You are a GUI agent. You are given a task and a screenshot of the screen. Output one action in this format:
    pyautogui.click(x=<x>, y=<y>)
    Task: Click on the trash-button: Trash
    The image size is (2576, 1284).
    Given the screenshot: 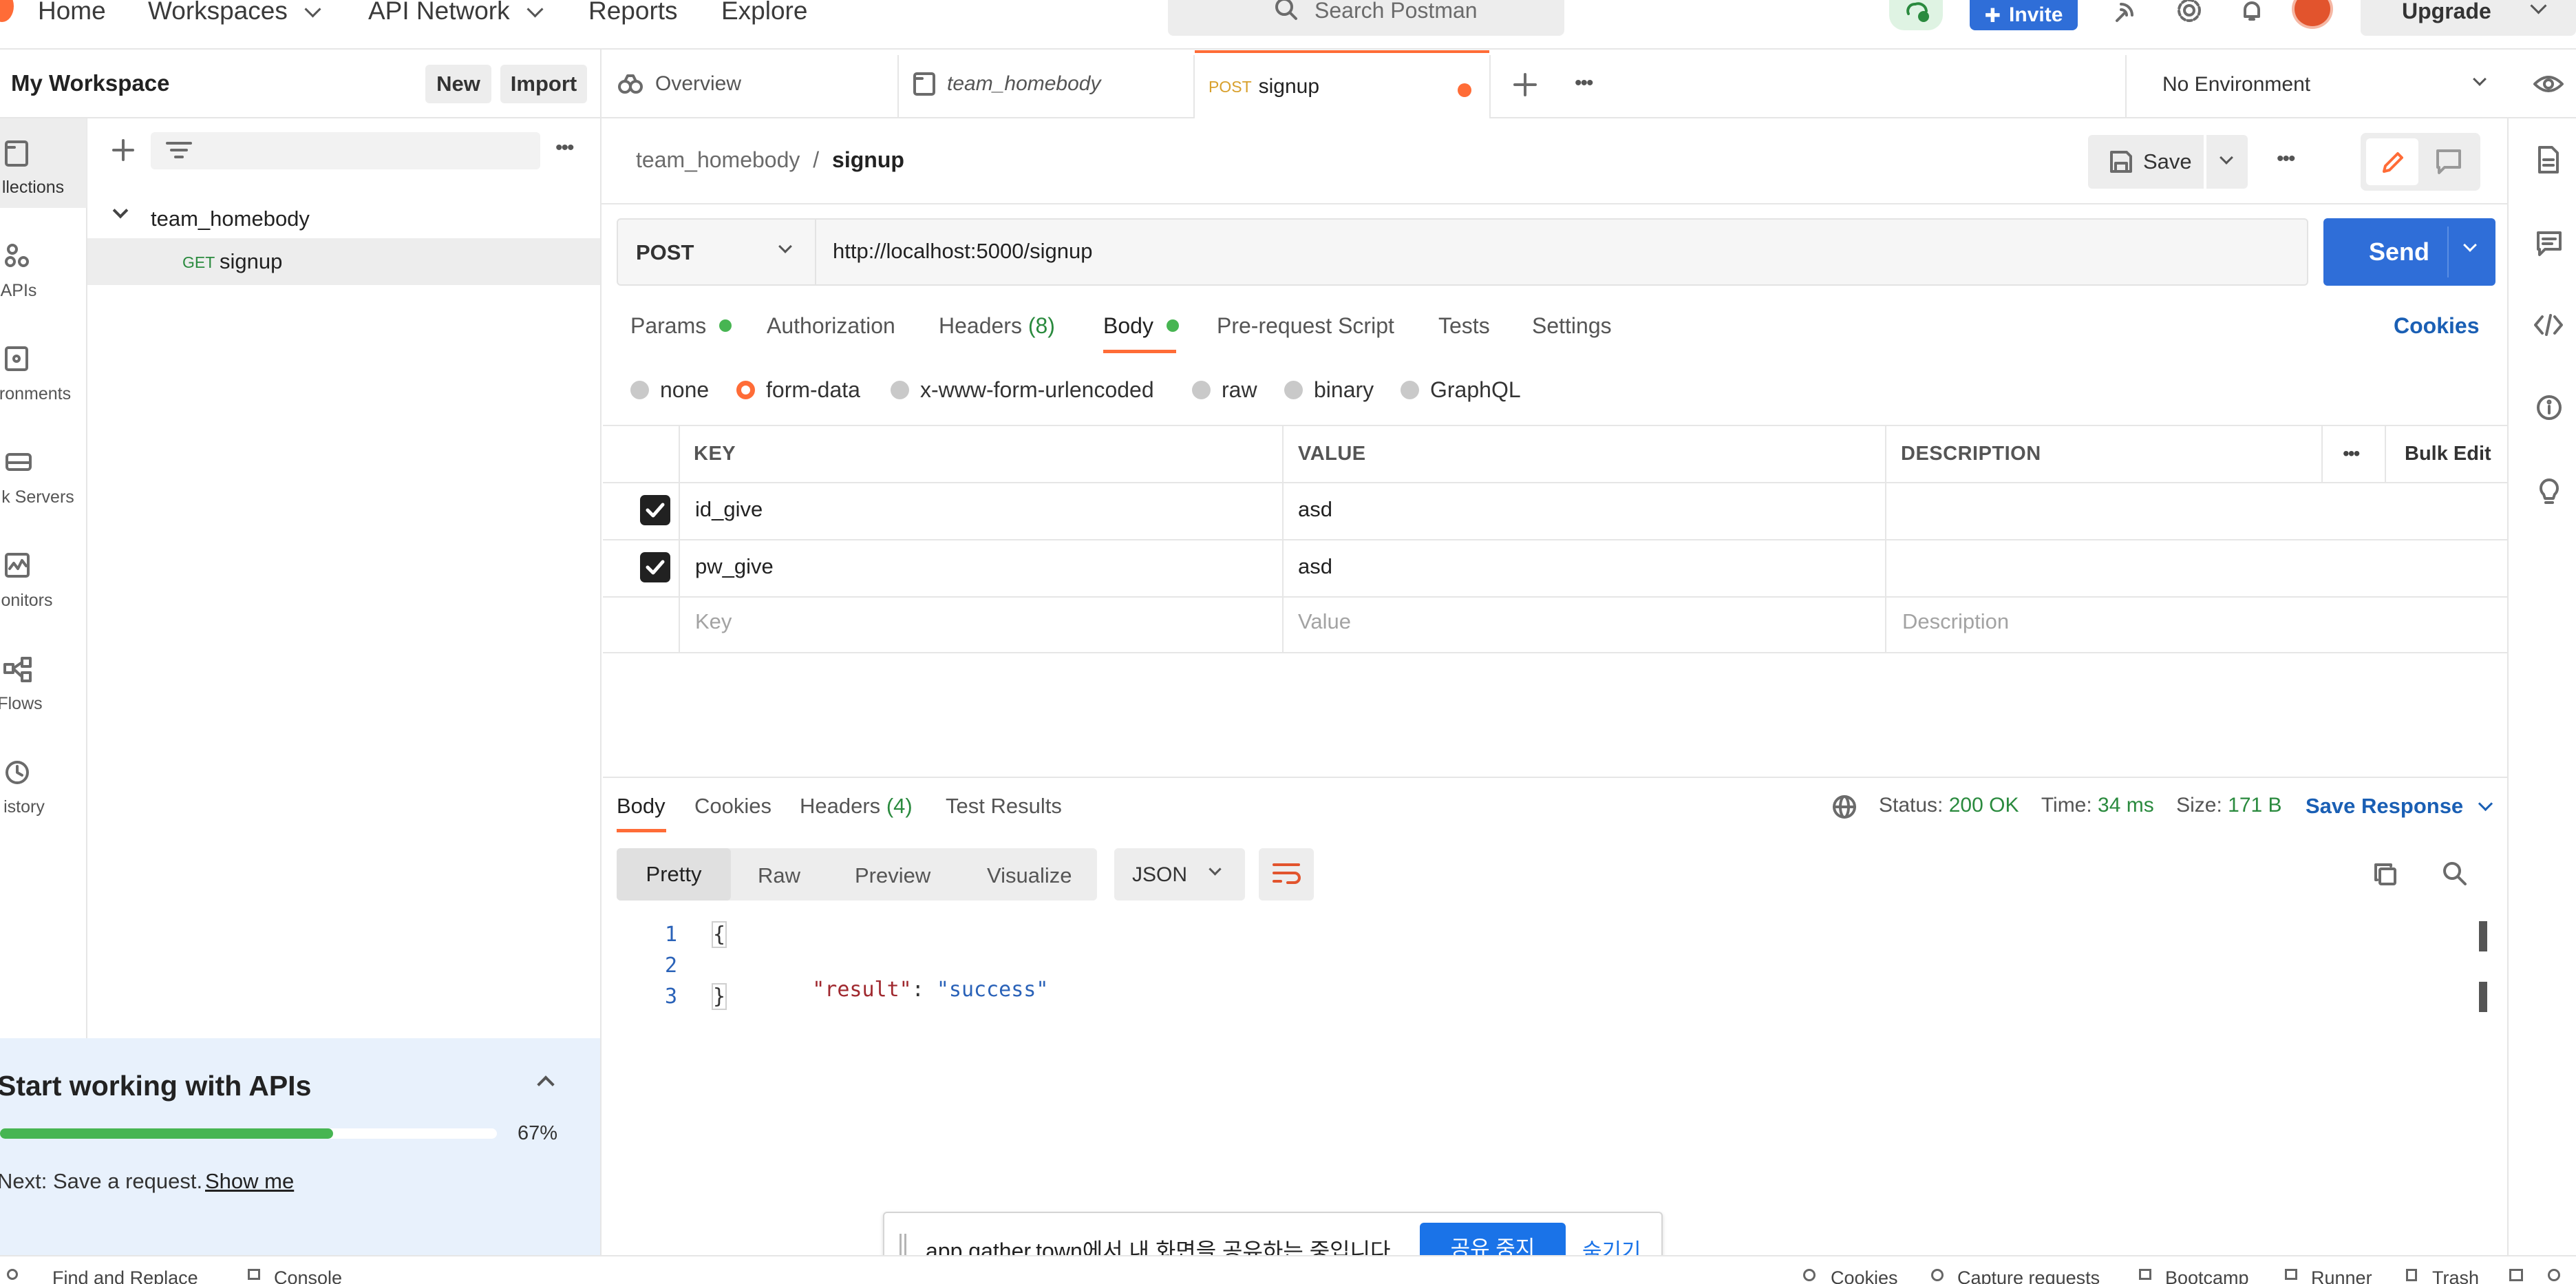 What is the action you would take?
    pyautogui.click(x=2455, y=1275)
    